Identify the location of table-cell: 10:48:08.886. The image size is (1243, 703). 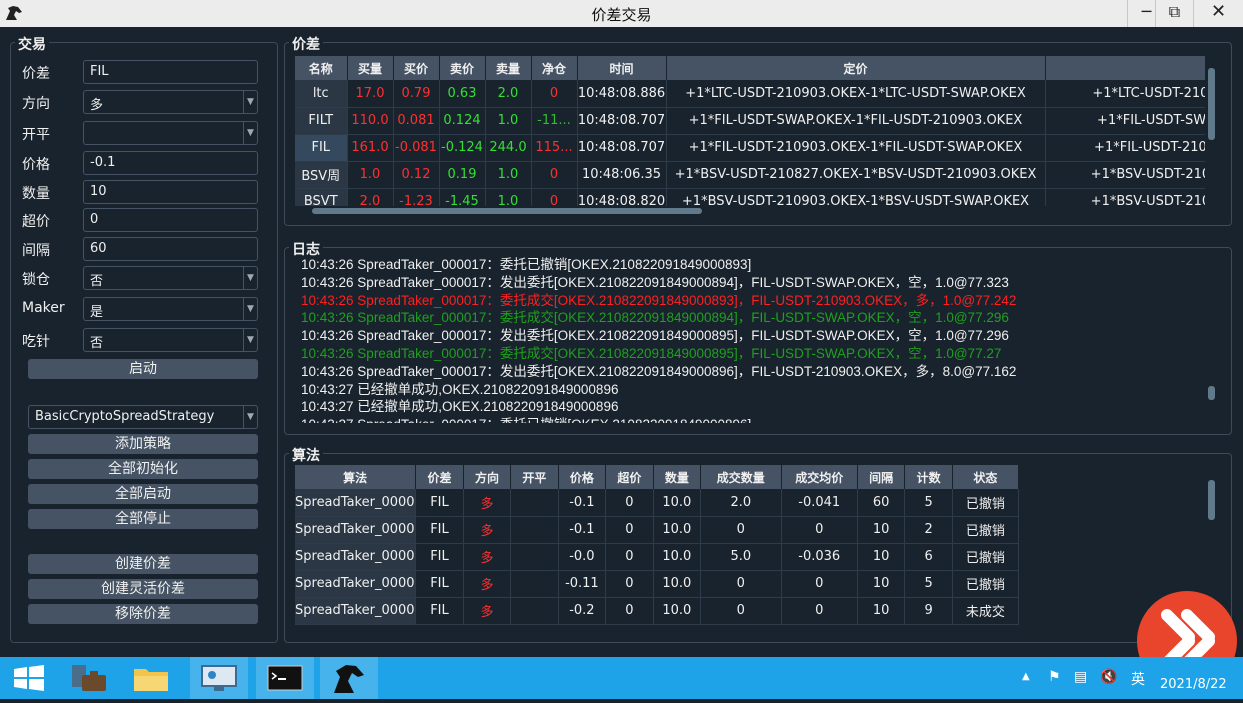
(622, 94).